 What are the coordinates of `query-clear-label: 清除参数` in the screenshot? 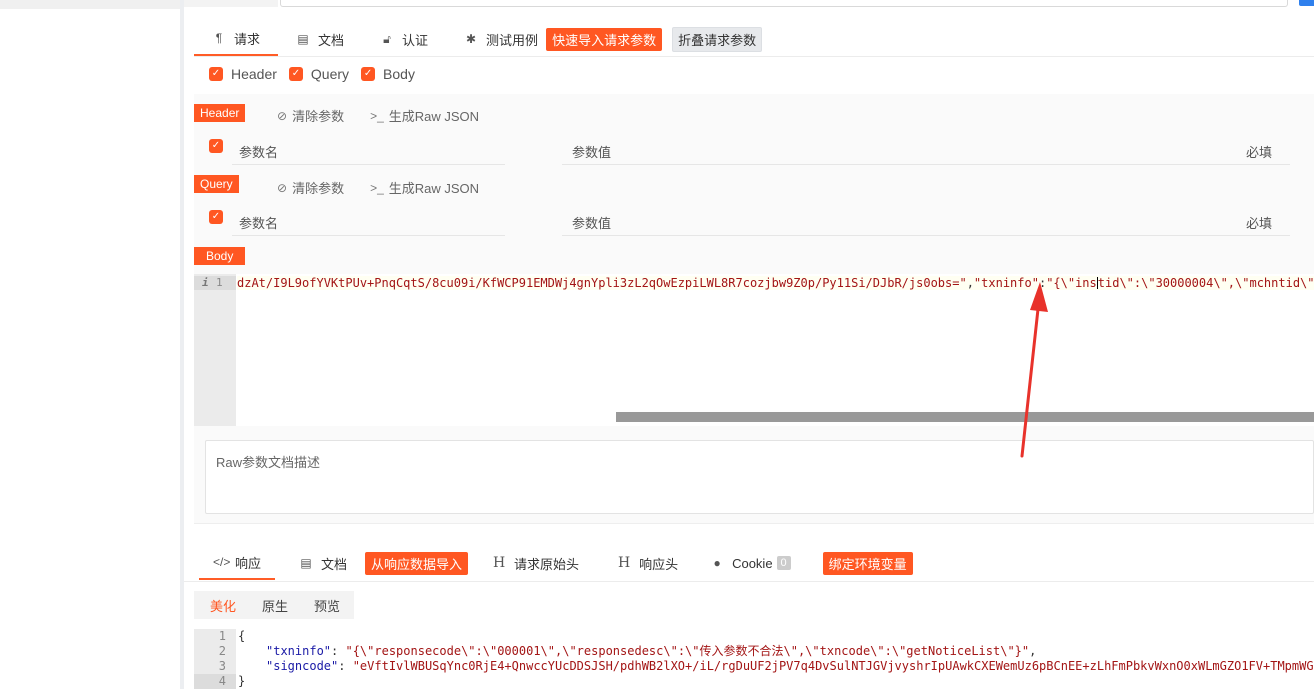 It's located at (318, 188).